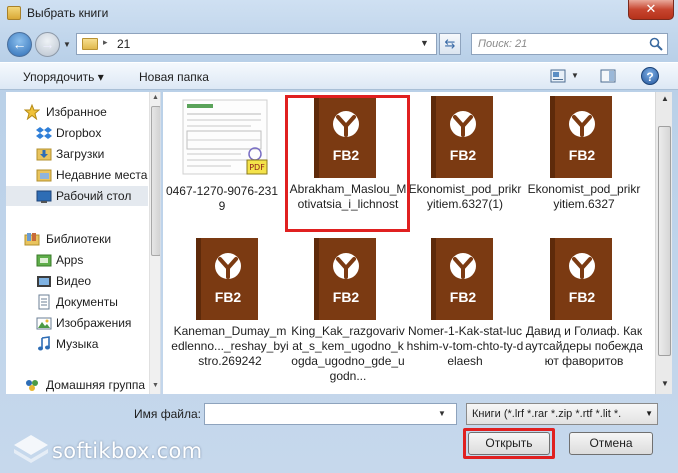 This screenshot has width=678, height=473. I want to click on music-icon, so click(44, 343).